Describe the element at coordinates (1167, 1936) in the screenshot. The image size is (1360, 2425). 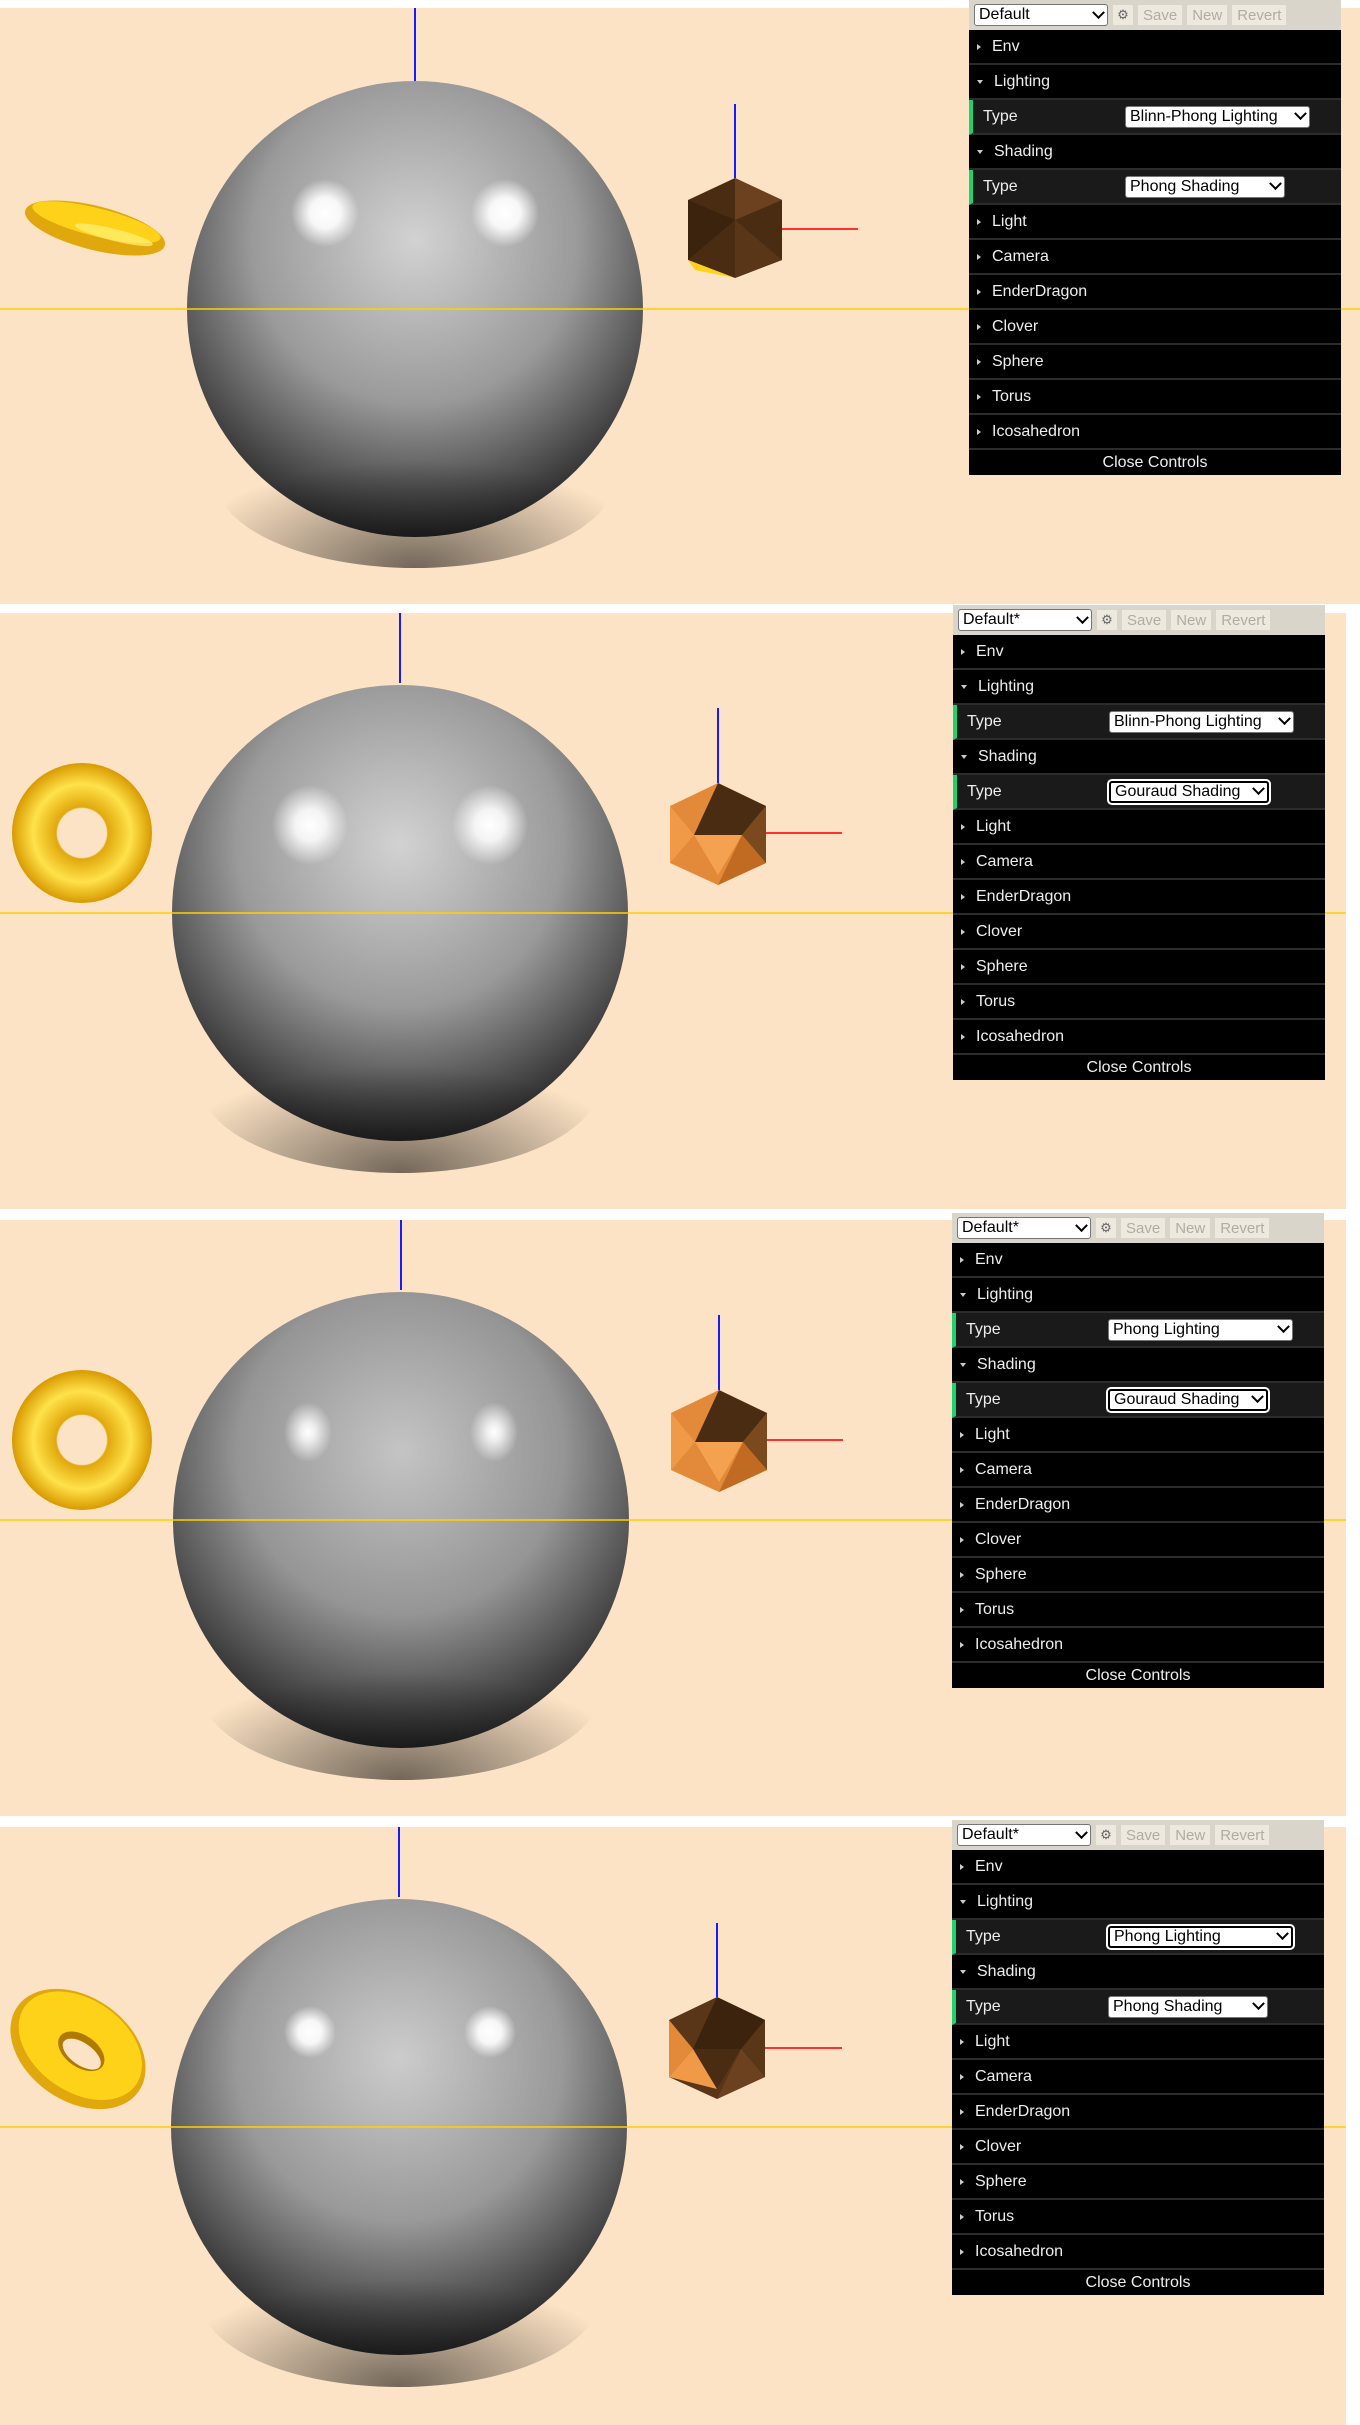
I see `select-value: Phong Lighting` at that location.